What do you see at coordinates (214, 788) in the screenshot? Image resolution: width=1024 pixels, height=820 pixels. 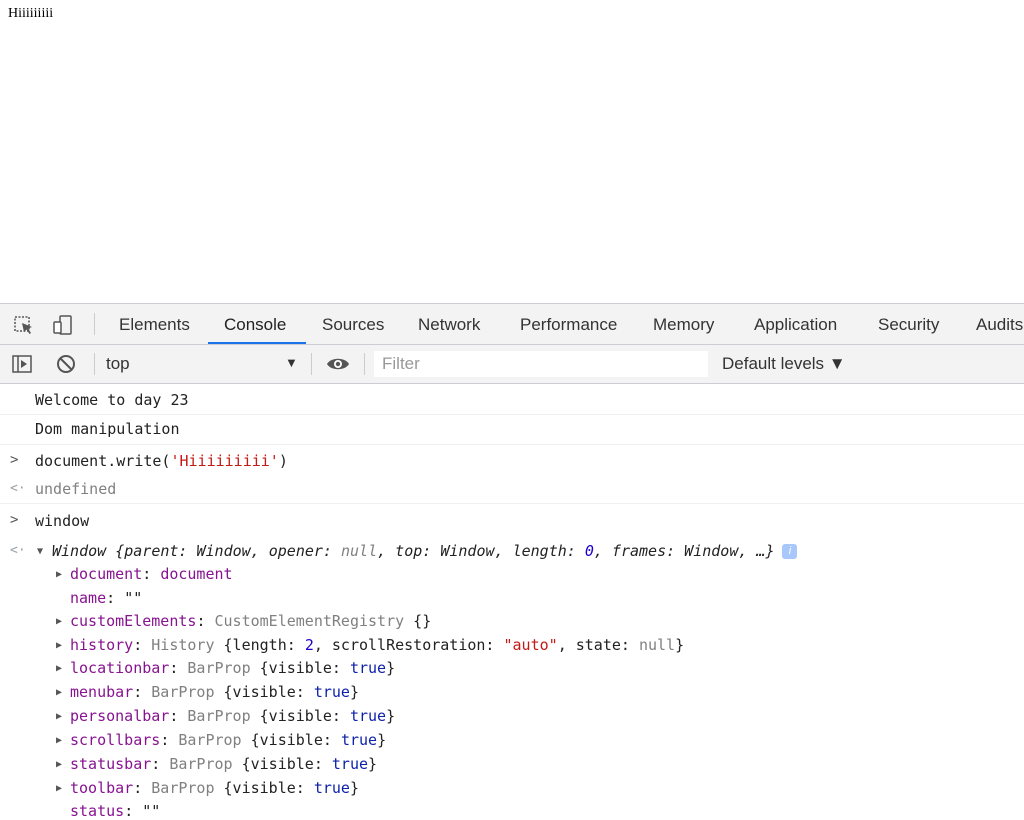 I see `property-toolbar: toolbar: BarProp {visible: true}` at bounding box center [214, 788].